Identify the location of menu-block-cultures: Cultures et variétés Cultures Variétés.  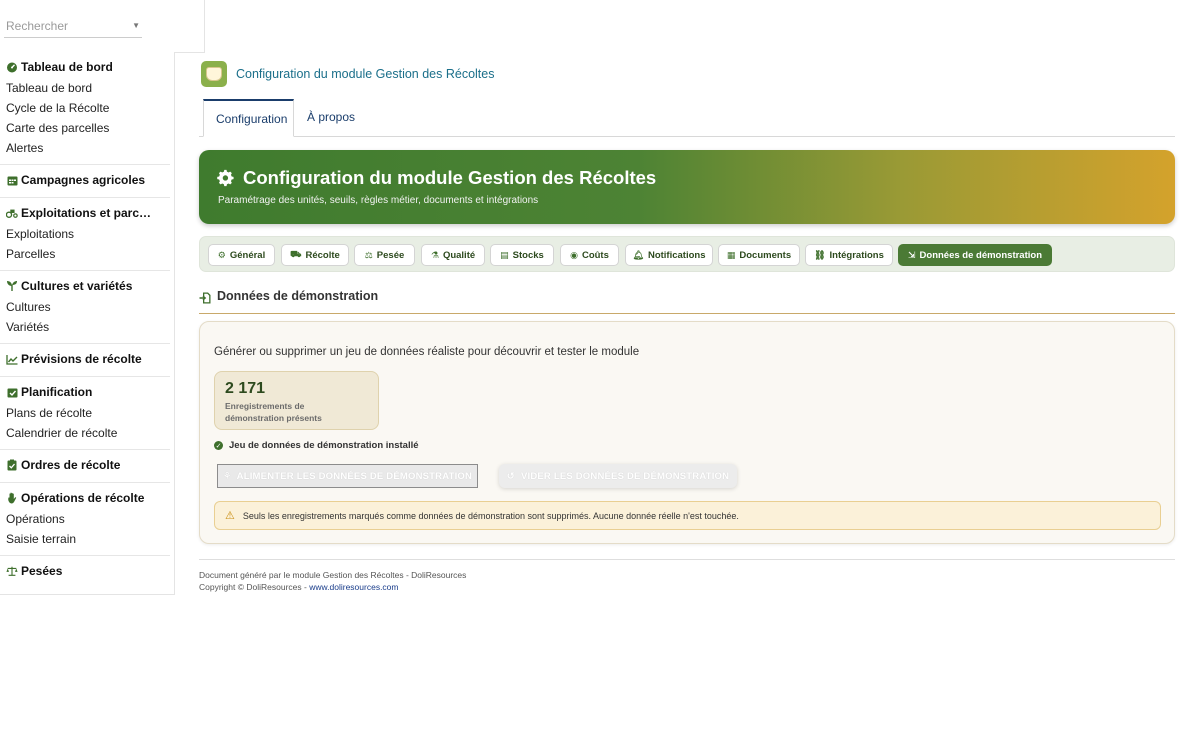
(85, 307).